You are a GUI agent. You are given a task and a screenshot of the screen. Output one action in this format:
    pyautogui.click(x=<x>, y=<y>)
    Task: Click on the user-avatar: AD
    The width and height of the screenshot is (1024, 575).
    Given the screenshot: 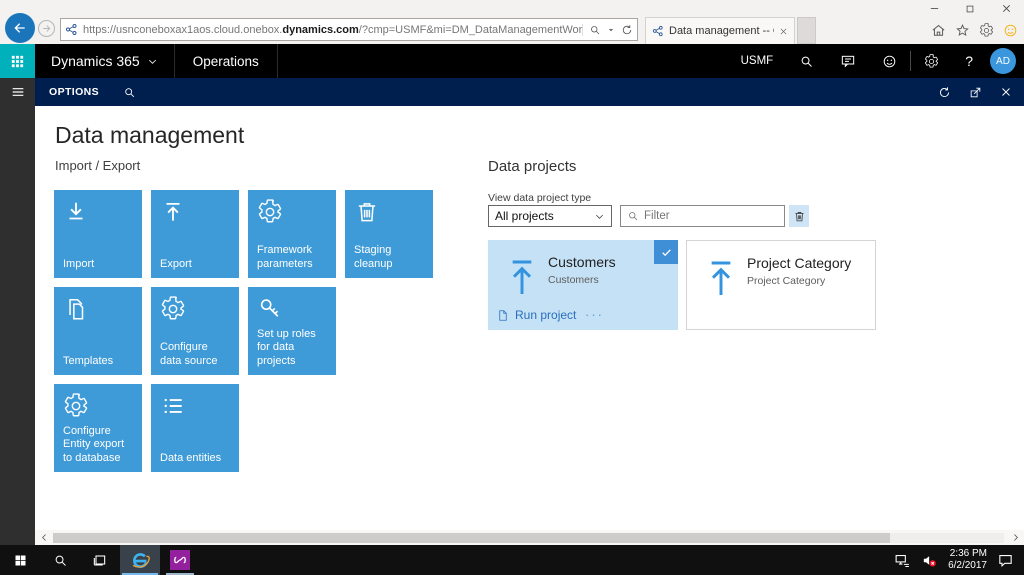 What is the action you would take?
    pyautogui.click(x=1003, y=61)
    